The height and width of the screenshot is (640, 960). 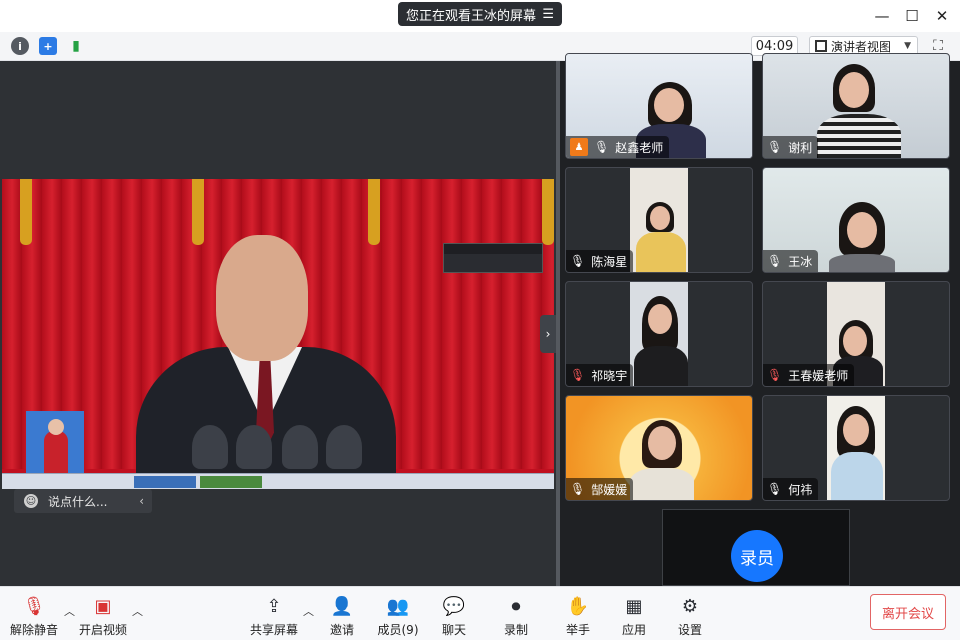 What do you see at coordinates (493, 249) in the screenshot?
I see `mini-window-bar` at bounding box center [493, 249].